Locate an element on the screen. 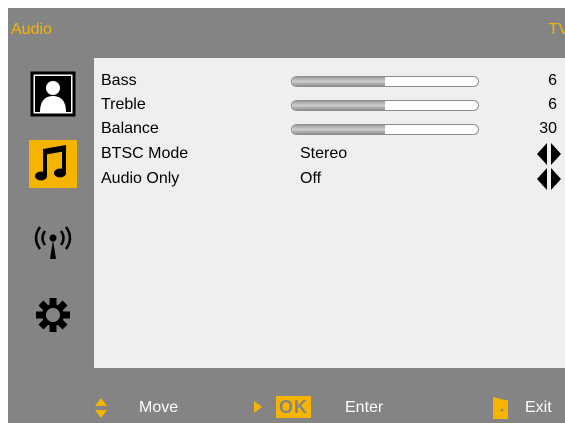 The width and height of the screenshot is (565, 423). btsc-mode-label: BTSC Mode is located at coordinates (145, 153).